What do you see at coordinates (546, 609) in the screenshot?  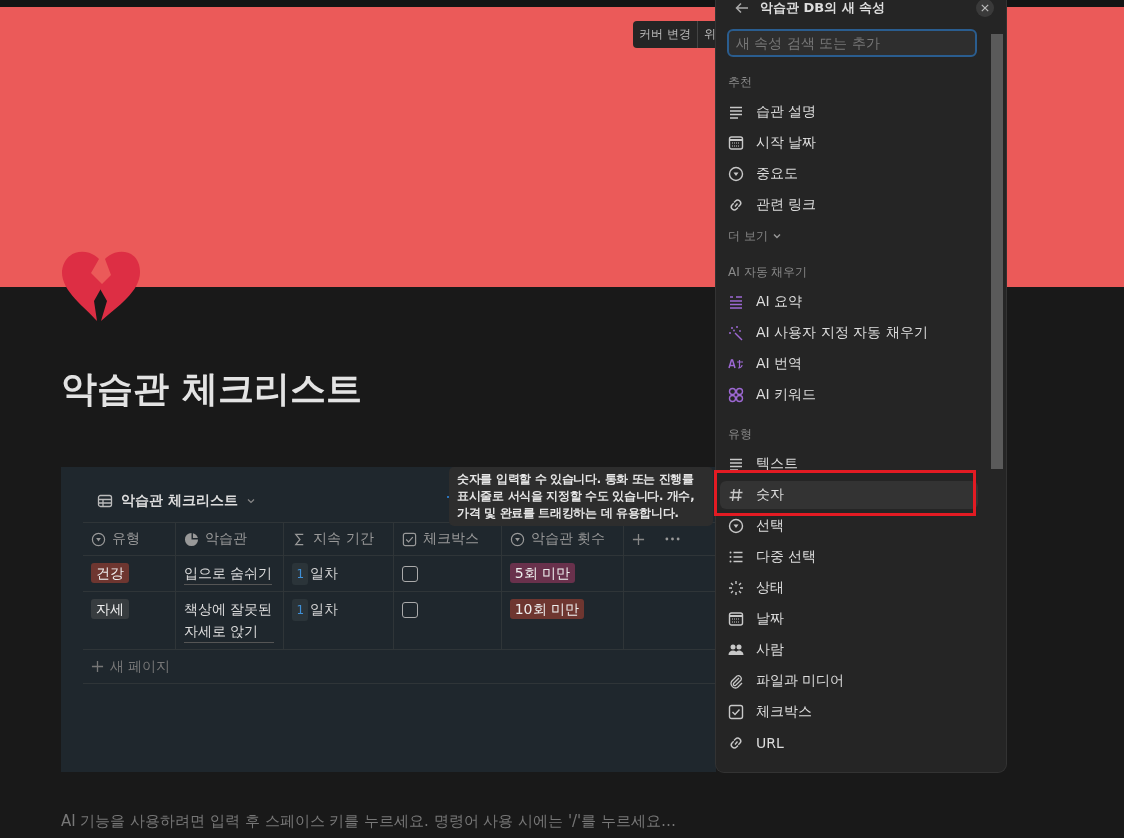 I see `count-tag: 10회 미만` at bounding box center [546, 609].